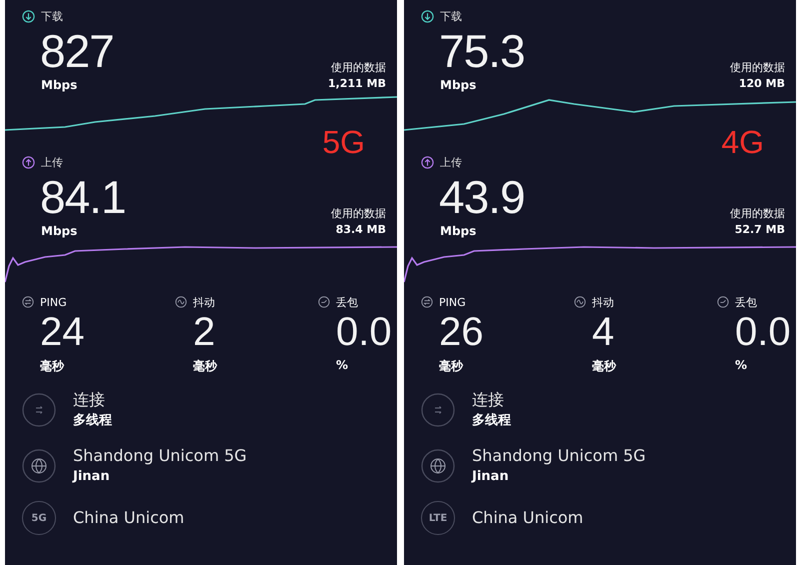 This screenshot has height=565, width=800. What do you see at coordinates (759, 230) in the screenshot?
I see `data-used-value: 52.7 MB` at bounding box center [759, 230].